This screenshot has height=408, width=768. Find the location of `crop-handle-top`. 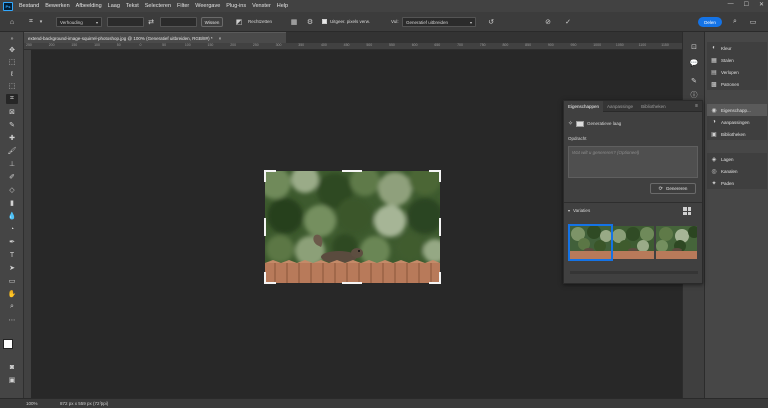

crop-handle-top is located at coordinates (352, 171).